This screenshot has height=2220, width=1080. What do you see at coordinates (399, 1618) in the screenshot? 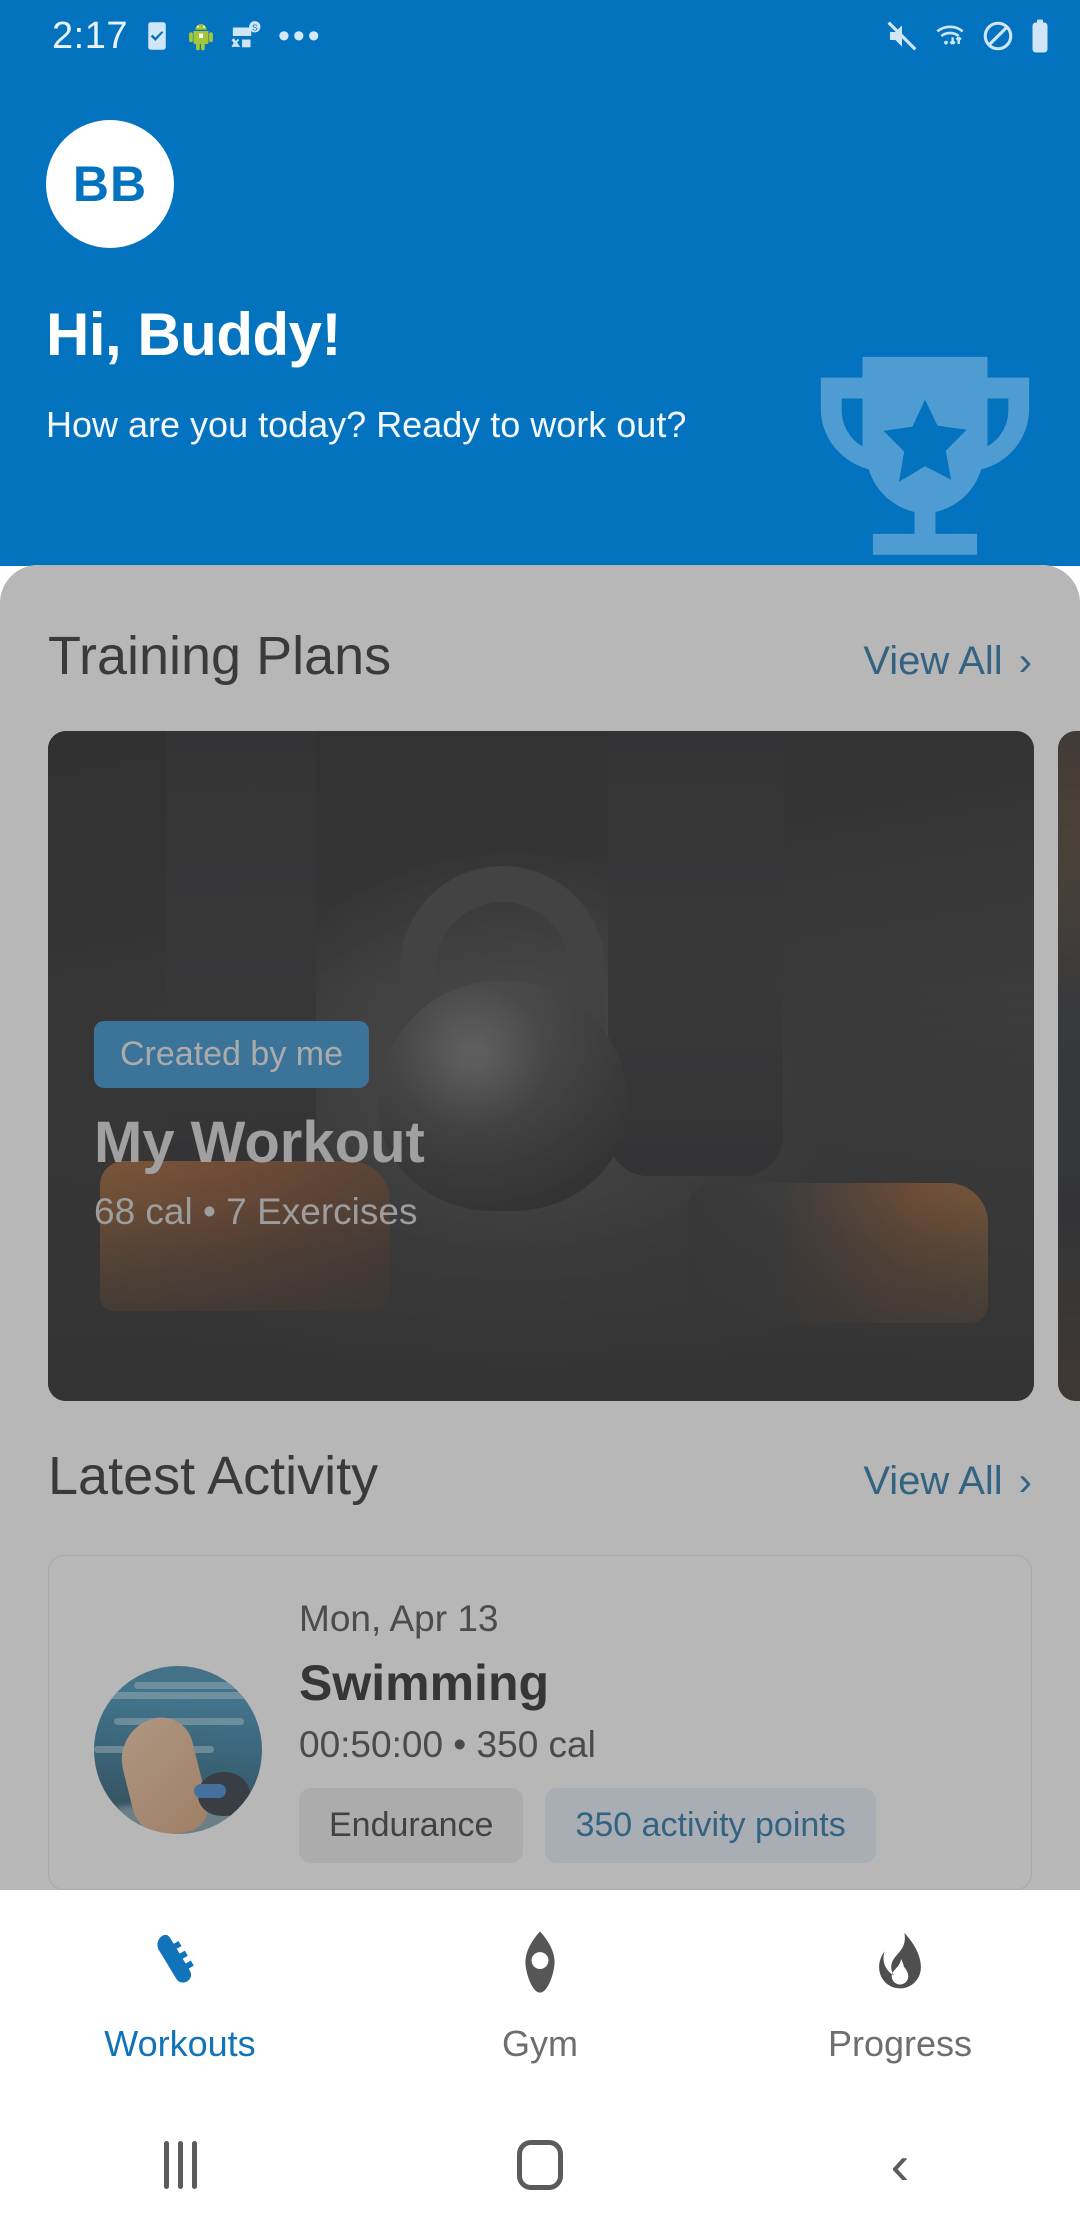
I see `activity-date: Mon, Apr 13` at bounding box center [399, 1618].